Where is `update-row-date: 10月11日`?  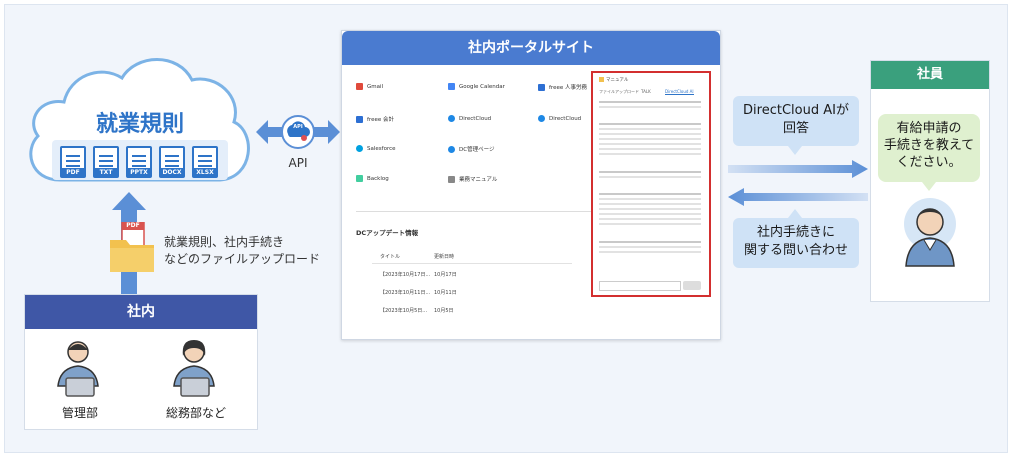 update-row-date: 10月11日 is located at coordinates (445, 293).